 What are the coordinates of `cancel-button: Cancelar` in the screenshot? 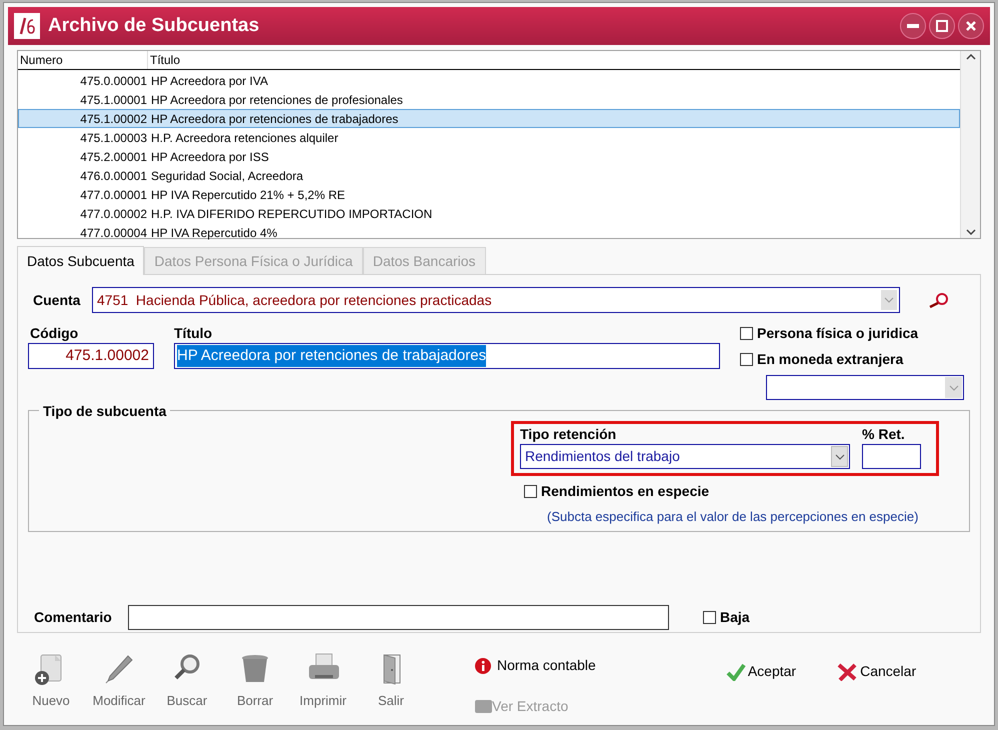 It's located at (876, 671).